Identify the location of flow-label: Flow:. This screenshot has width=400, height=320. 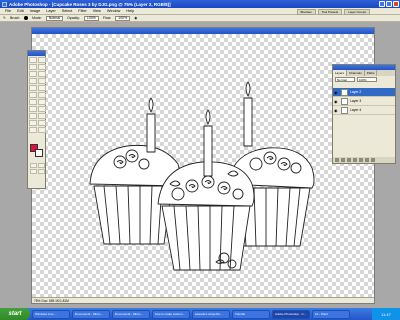
(107, 18).